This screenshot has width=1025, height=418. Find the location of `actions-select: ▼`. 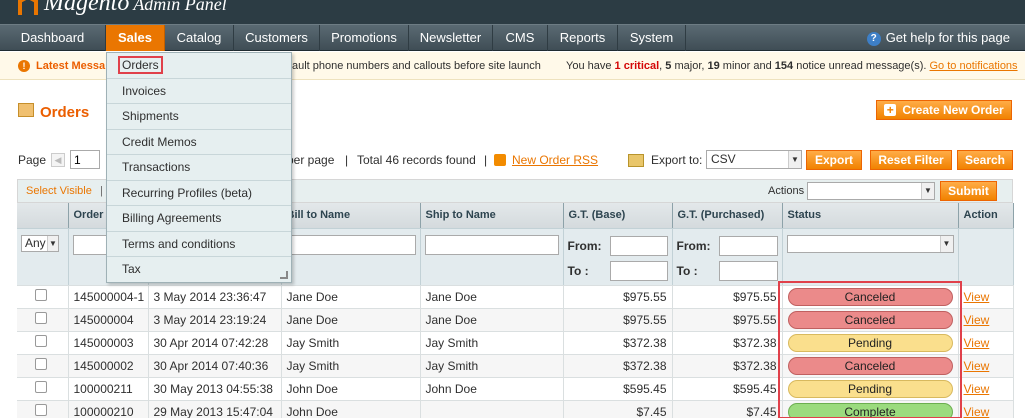

actions-select: ▼ is located at coordinates (871, 191).